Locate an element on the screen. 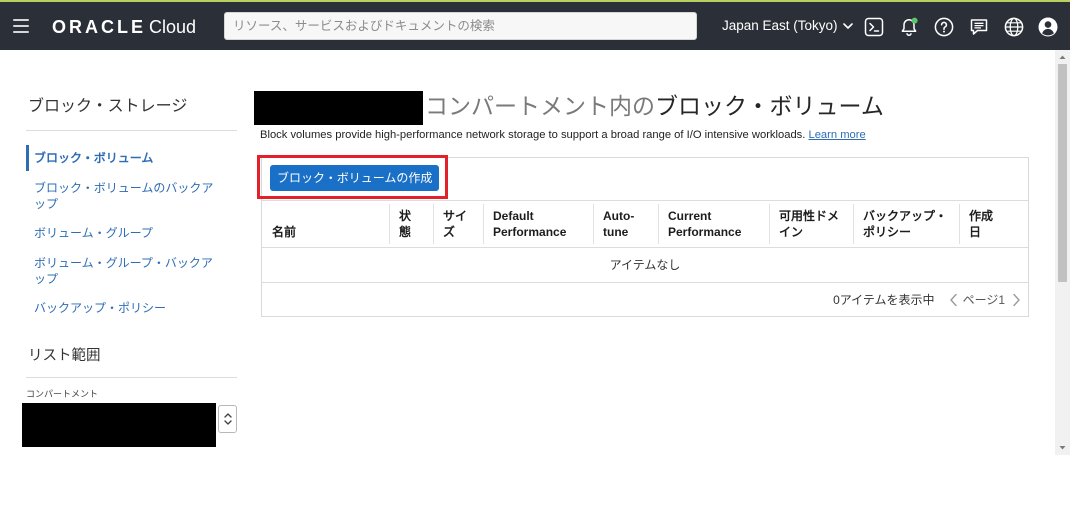 The height and width of the screenshot is (515, 1070). sidebar-item-block-volume-backups: ブロック・ボリュームのバックアップ is located at coordinates (131, 196).